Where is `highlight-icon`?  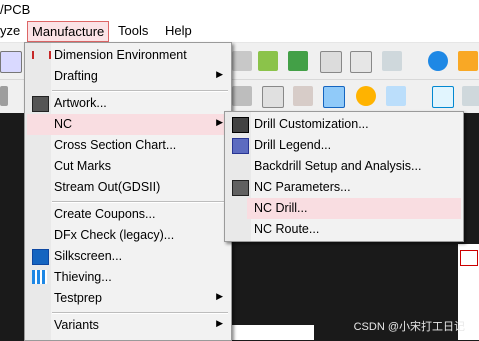 highlight-icon is located at coordinates (366, 96).